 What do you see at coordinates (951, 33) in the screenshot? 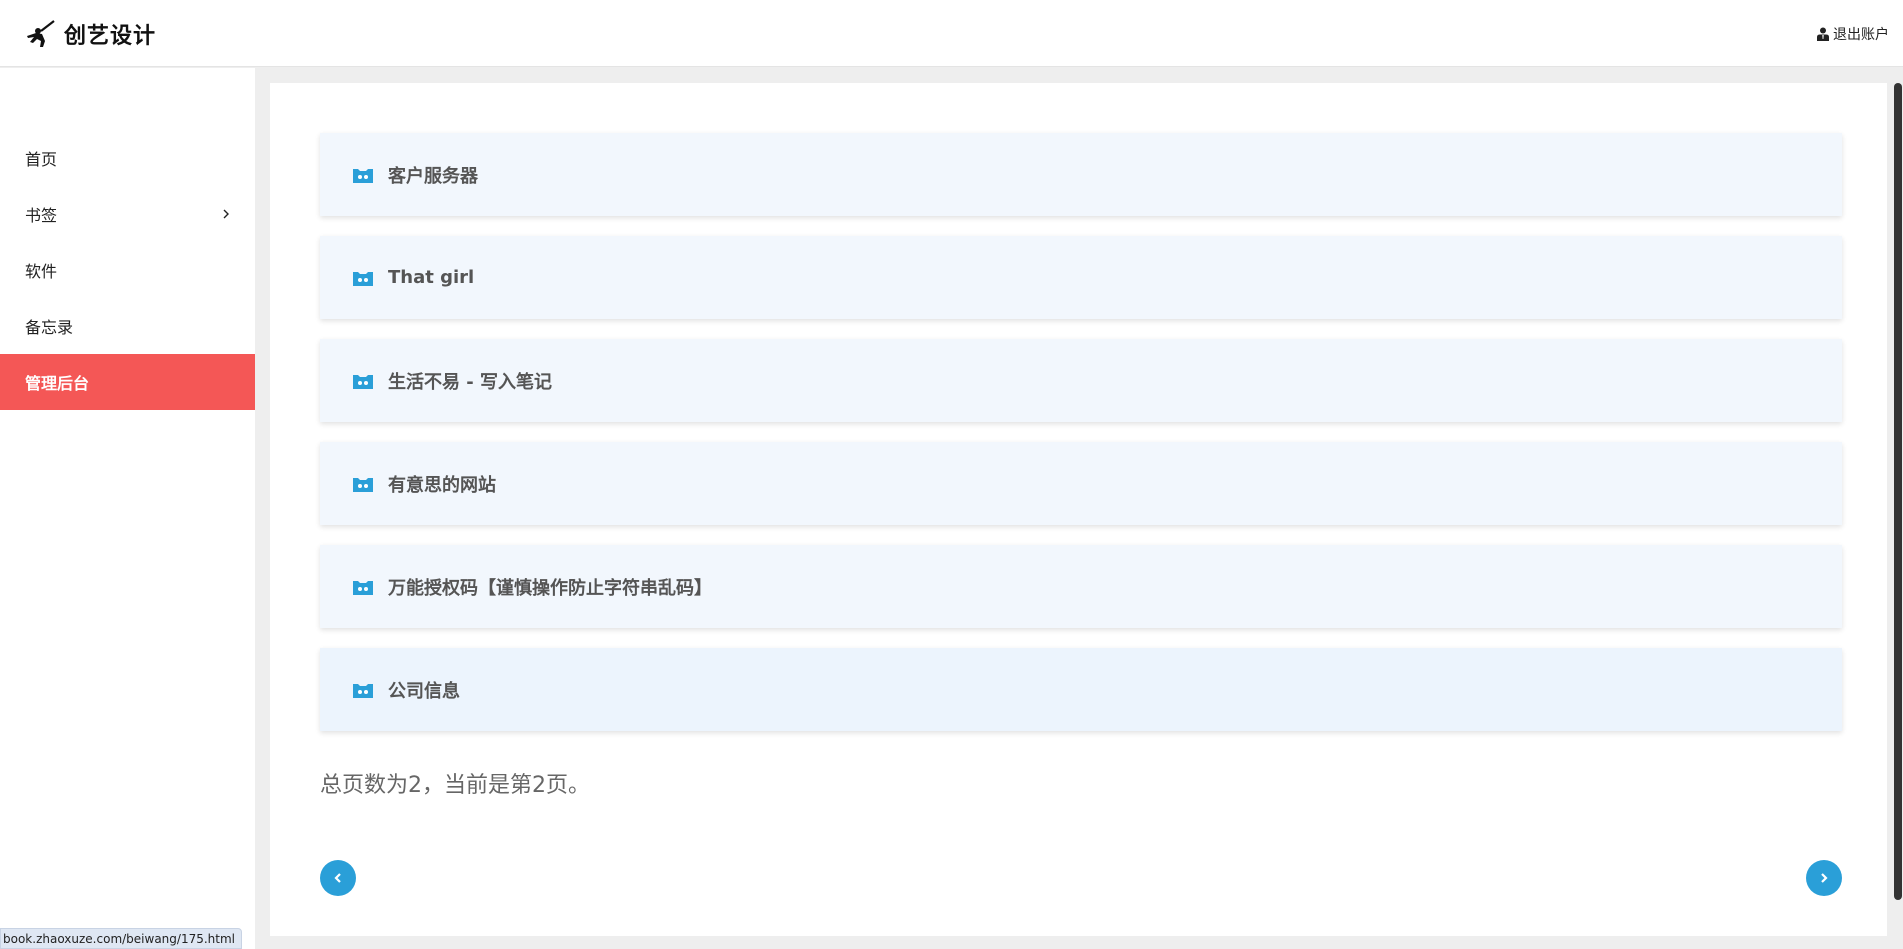
I see `top-bar: 创艺设计 退出账户` at bounding box center [951, 33].